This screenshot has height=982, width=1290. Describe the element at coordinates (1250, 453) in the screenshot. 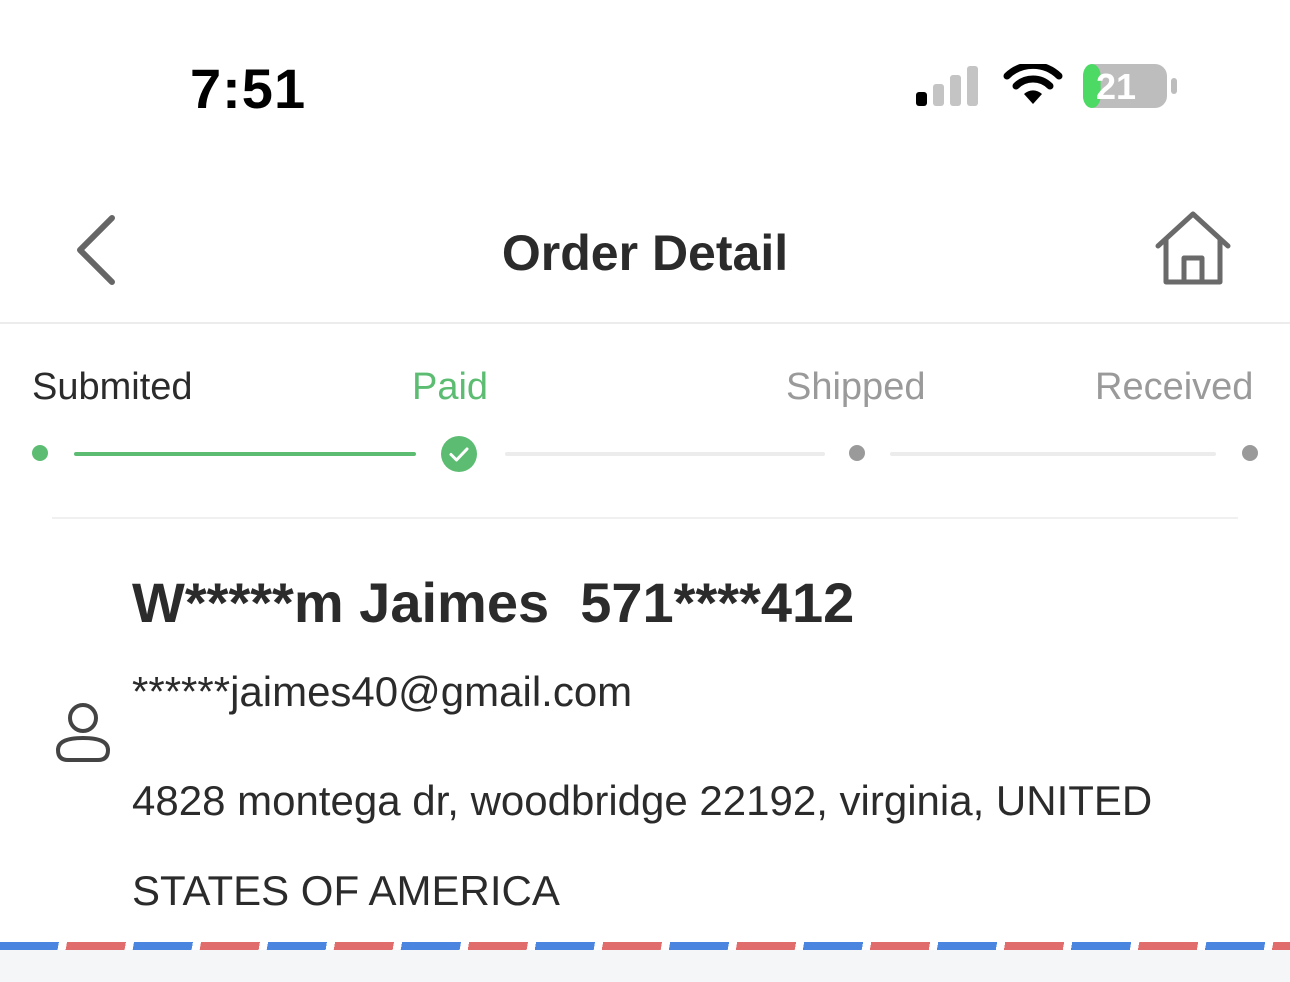

I see `step-dot-received` at that location.